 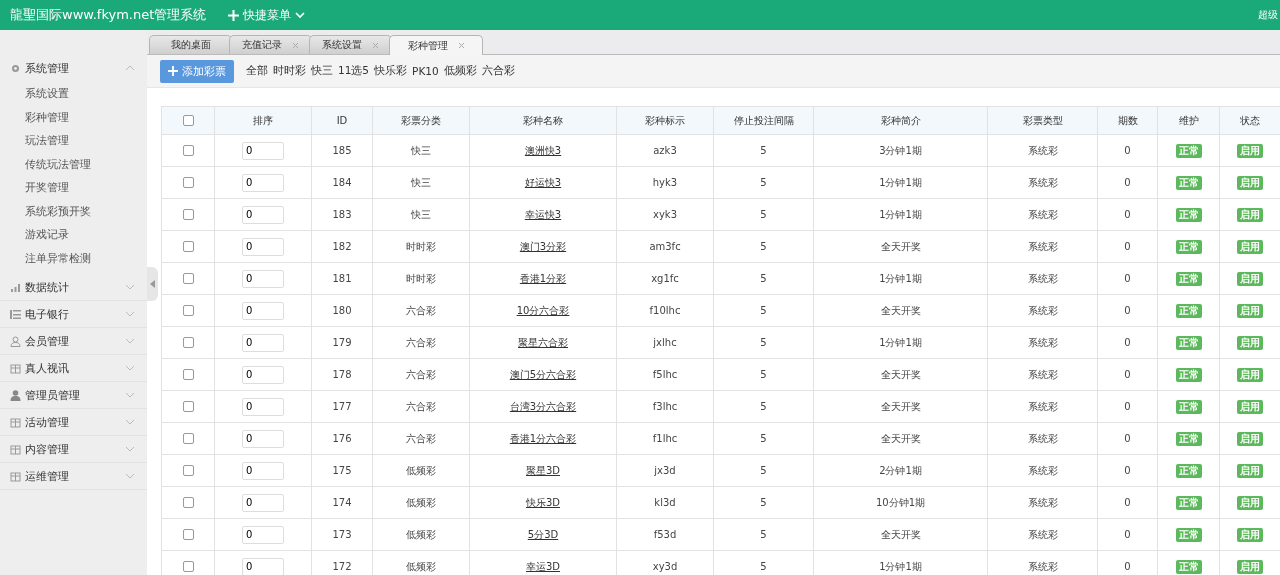 I want to click on tab: 彩种管理, so click(x=436, y=45).